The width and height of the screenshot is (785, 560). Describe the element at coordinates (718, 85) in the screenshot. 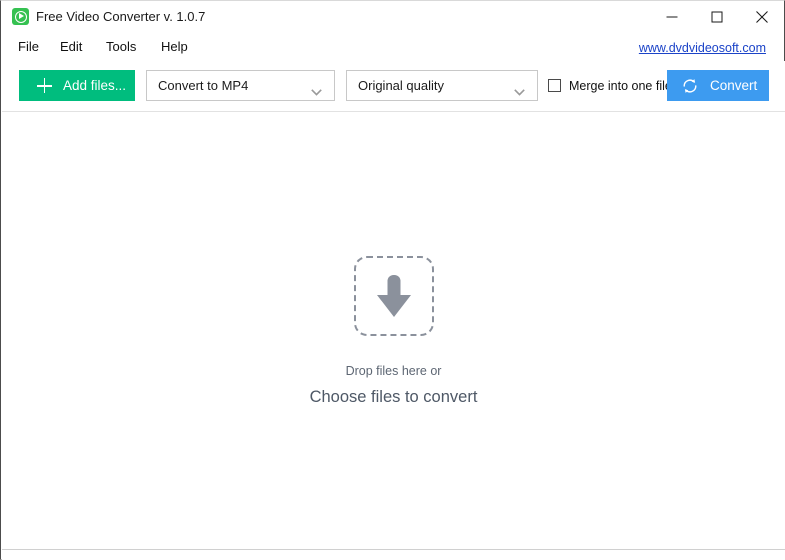

I see `convert-button: Convert` at that location.